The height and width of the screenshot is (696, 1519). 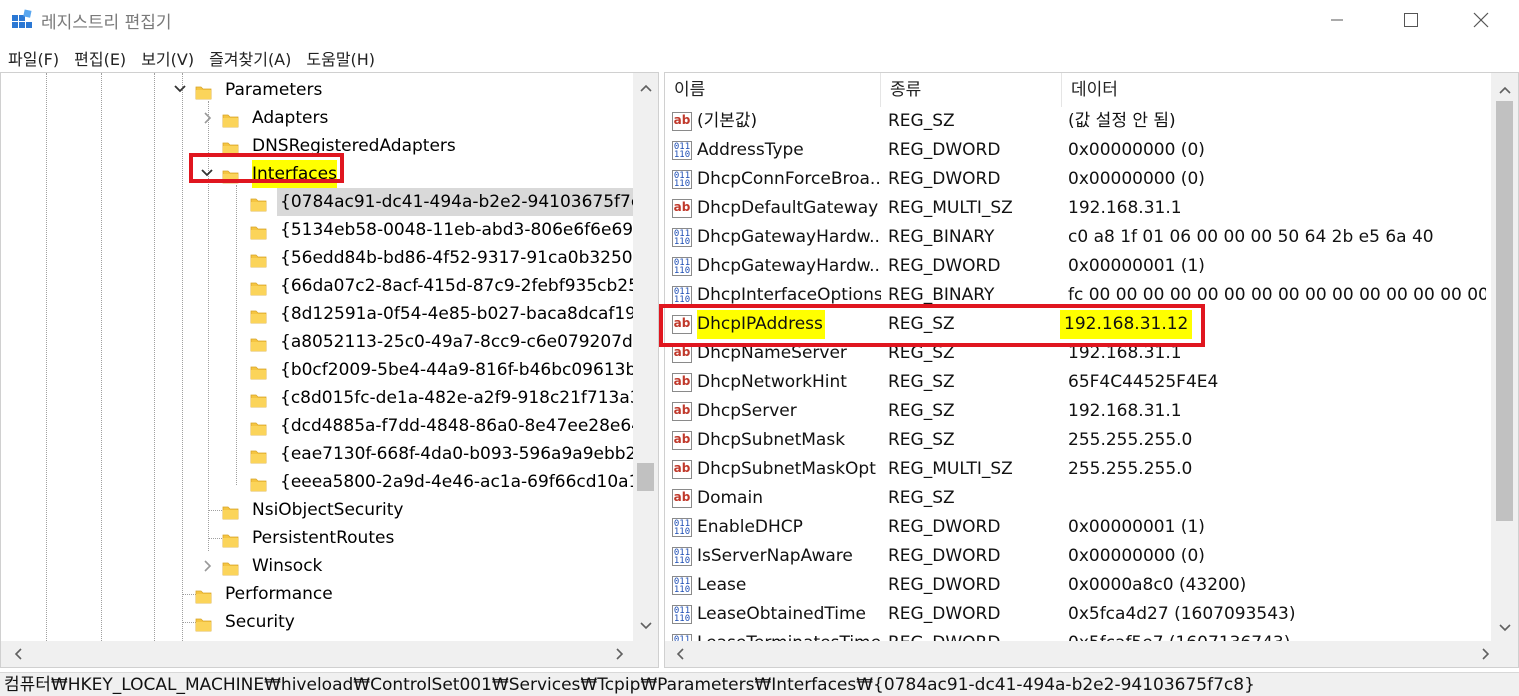 I want to click on tree-item: DNSRegisteredAdapters, so click(x=316, y=146).